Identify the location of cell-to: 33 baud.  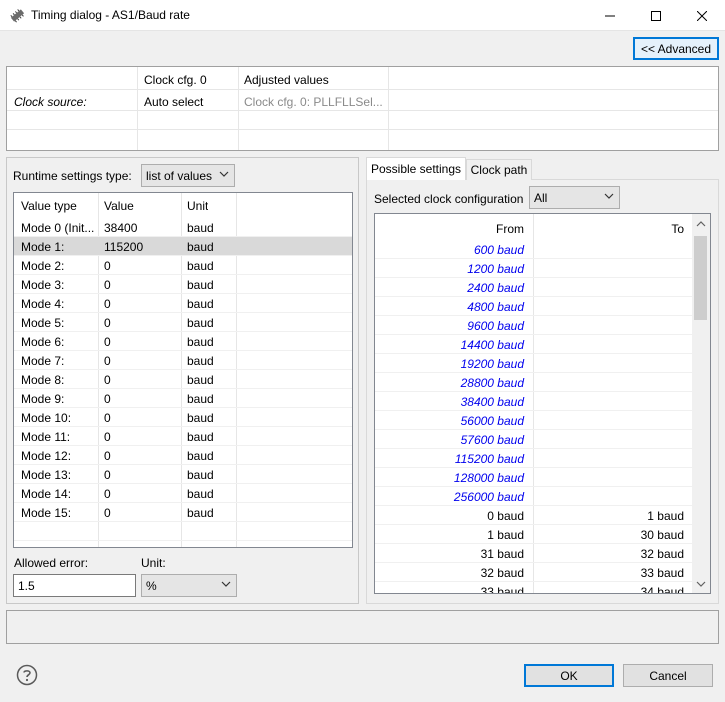
(662, 573).